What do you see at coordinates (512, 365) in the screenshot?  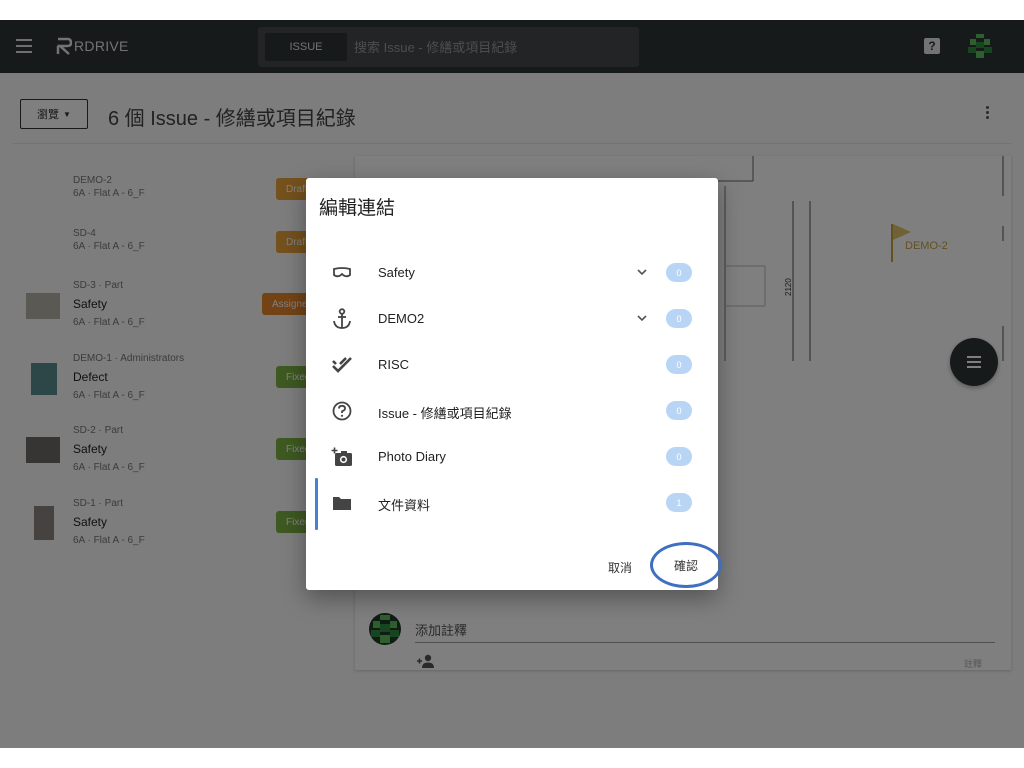 I see `link-row-risc: RISC 0` at bounding box center [512, 365].